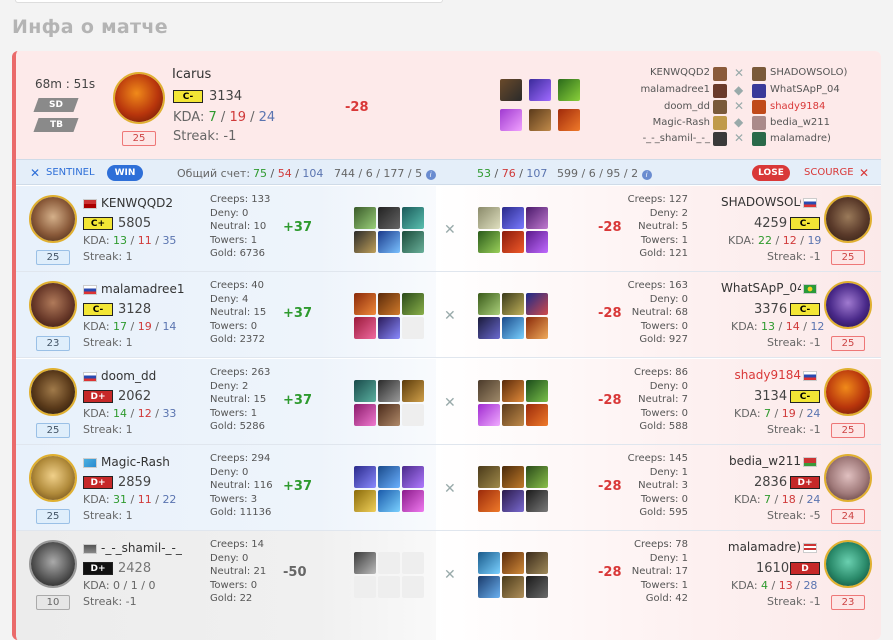 The image size is (893, 640). What do you see at coordinates (800, 122) in the screenshot?
I see `roster-right-4: bedia_w211` at bounding box center [800, 122].